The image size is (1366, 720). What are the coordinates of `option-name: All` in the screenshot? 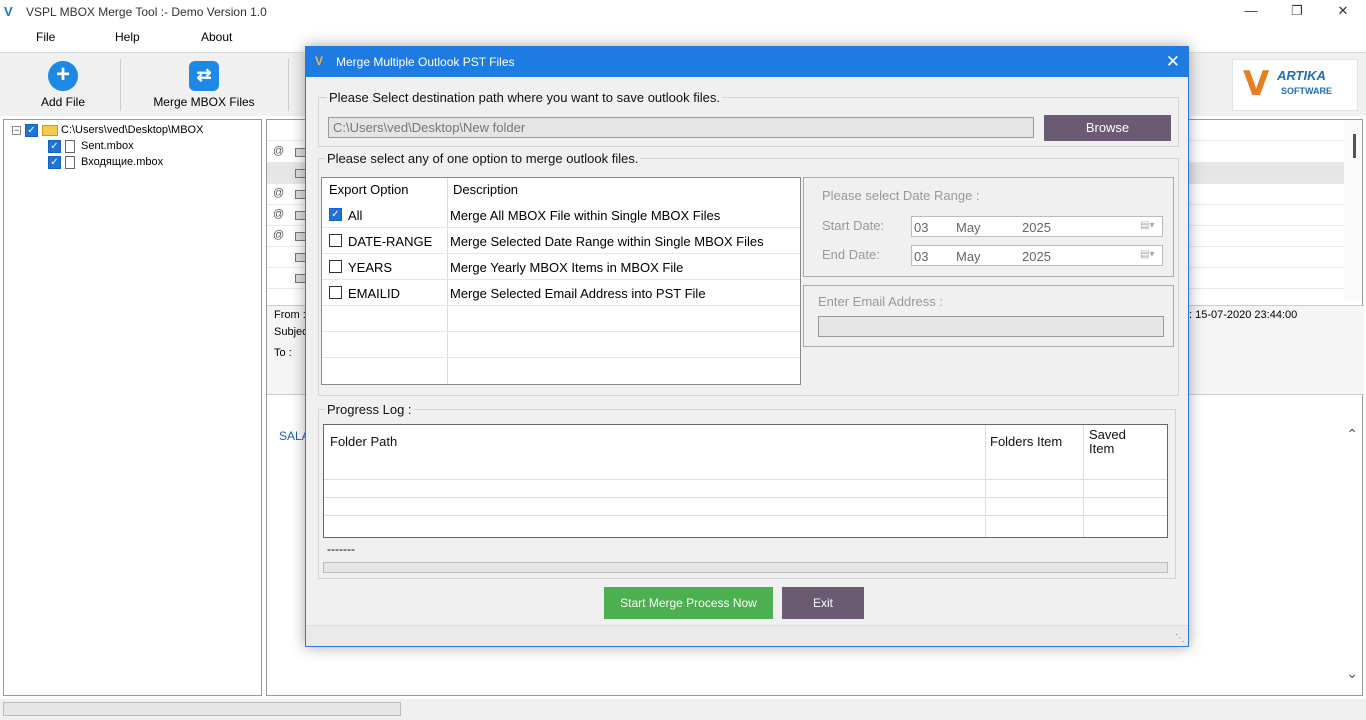 It's located at (355, 215).